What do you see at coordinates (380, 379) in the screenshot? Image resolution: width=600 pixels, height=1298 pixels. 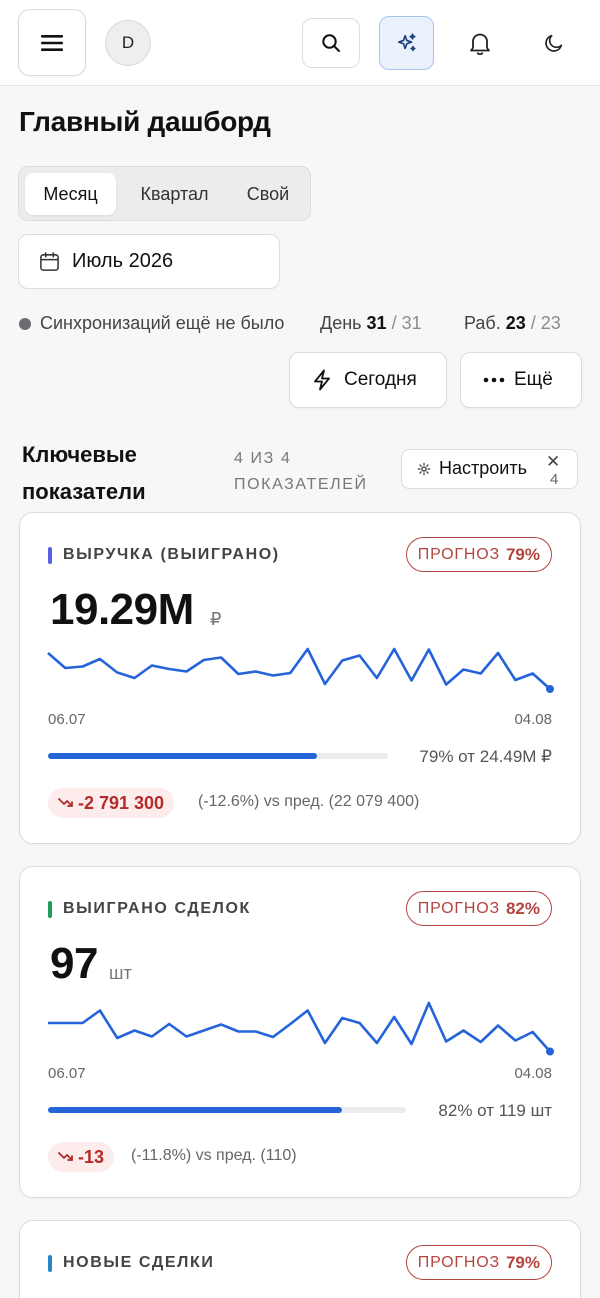 I see `today-button-label: Сегодня` at bounding box center [380, 379].